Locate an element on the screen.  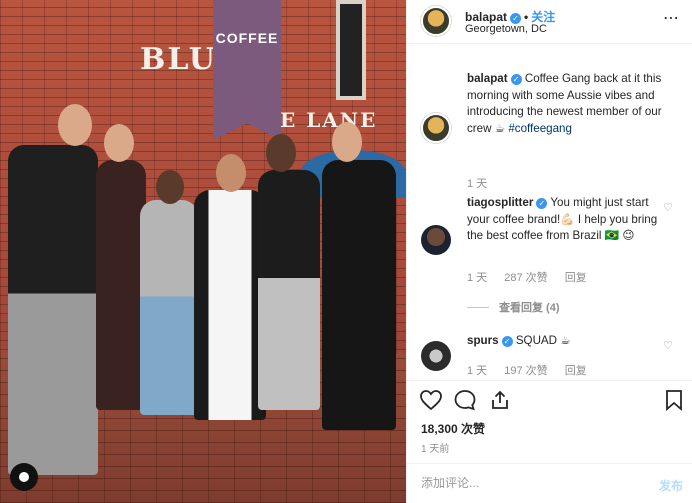
likes-count: 18,300 次赞 is located at coordinates (453, 428).